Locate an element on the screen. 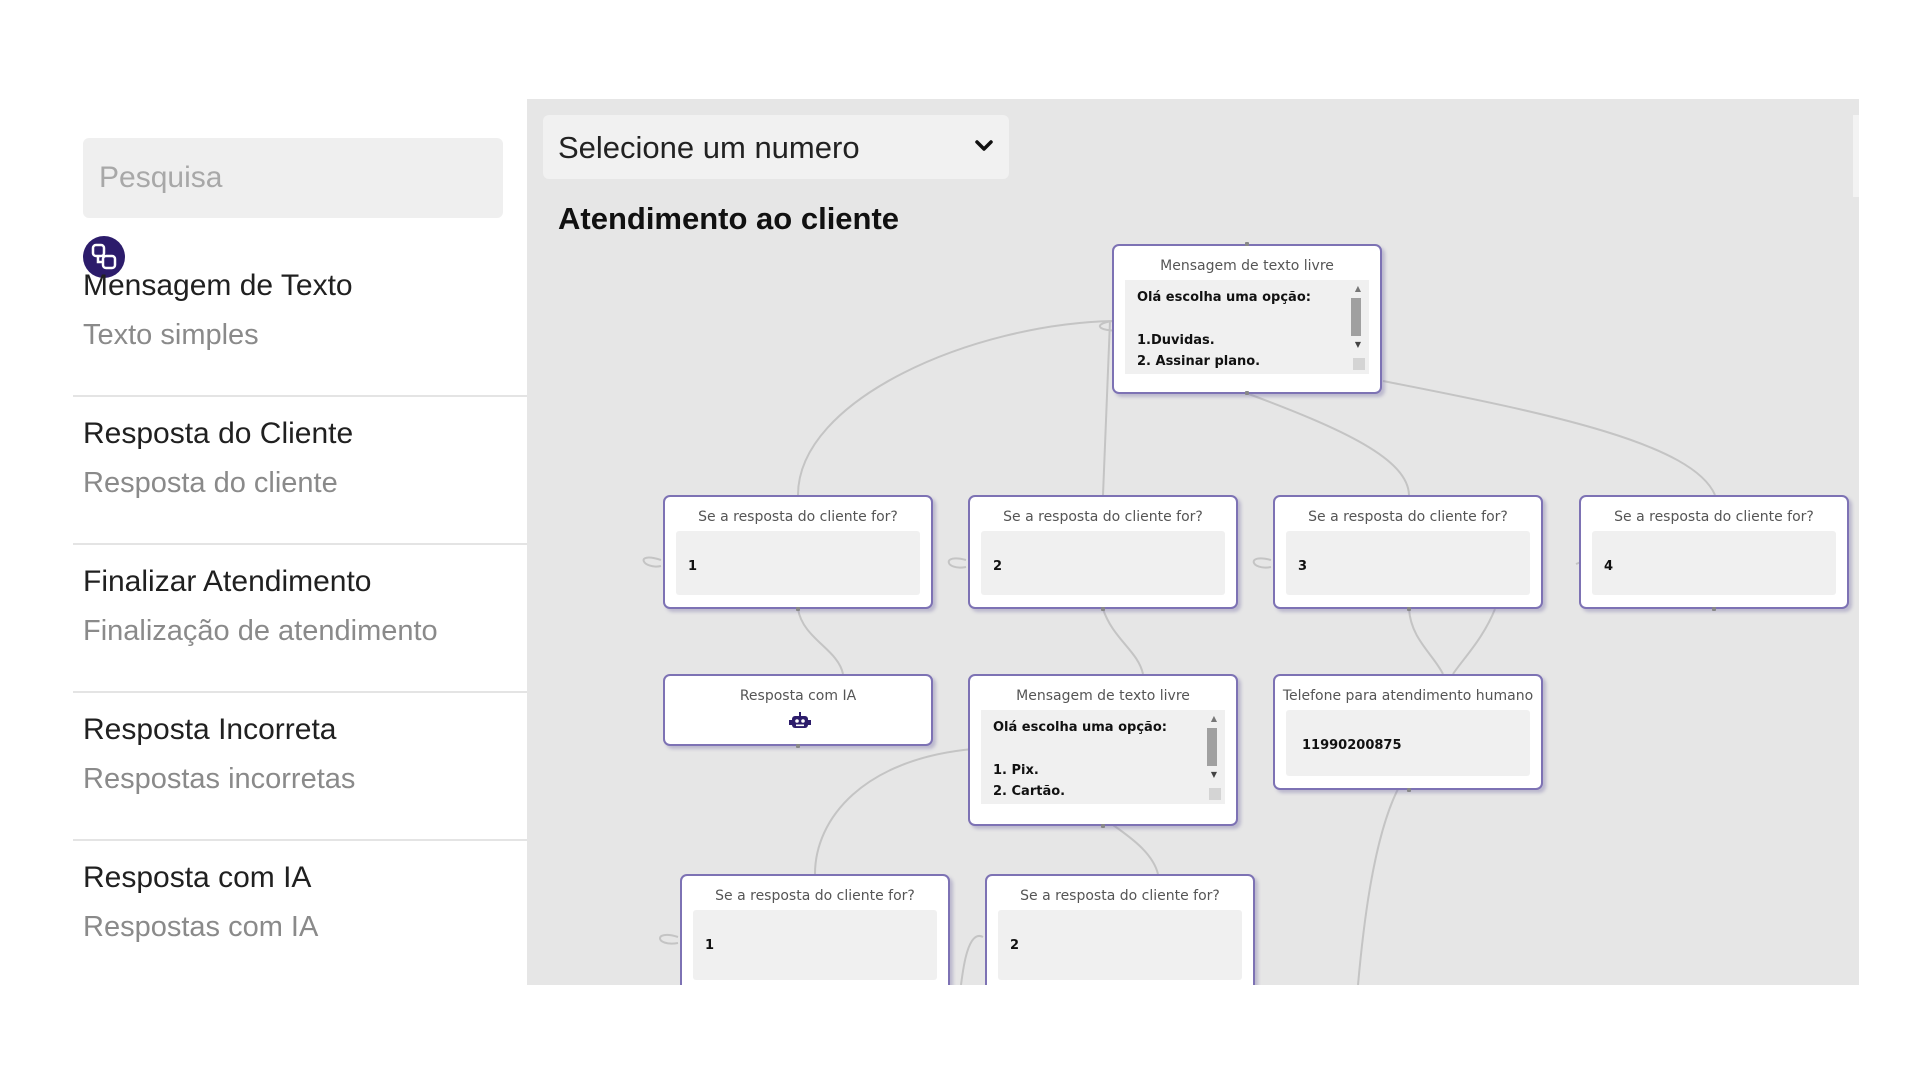 This screenshot has height=1080, width=1920. client-response-node: Se a resposta do cliente for? 3 is located at coordinates (1408, 552).